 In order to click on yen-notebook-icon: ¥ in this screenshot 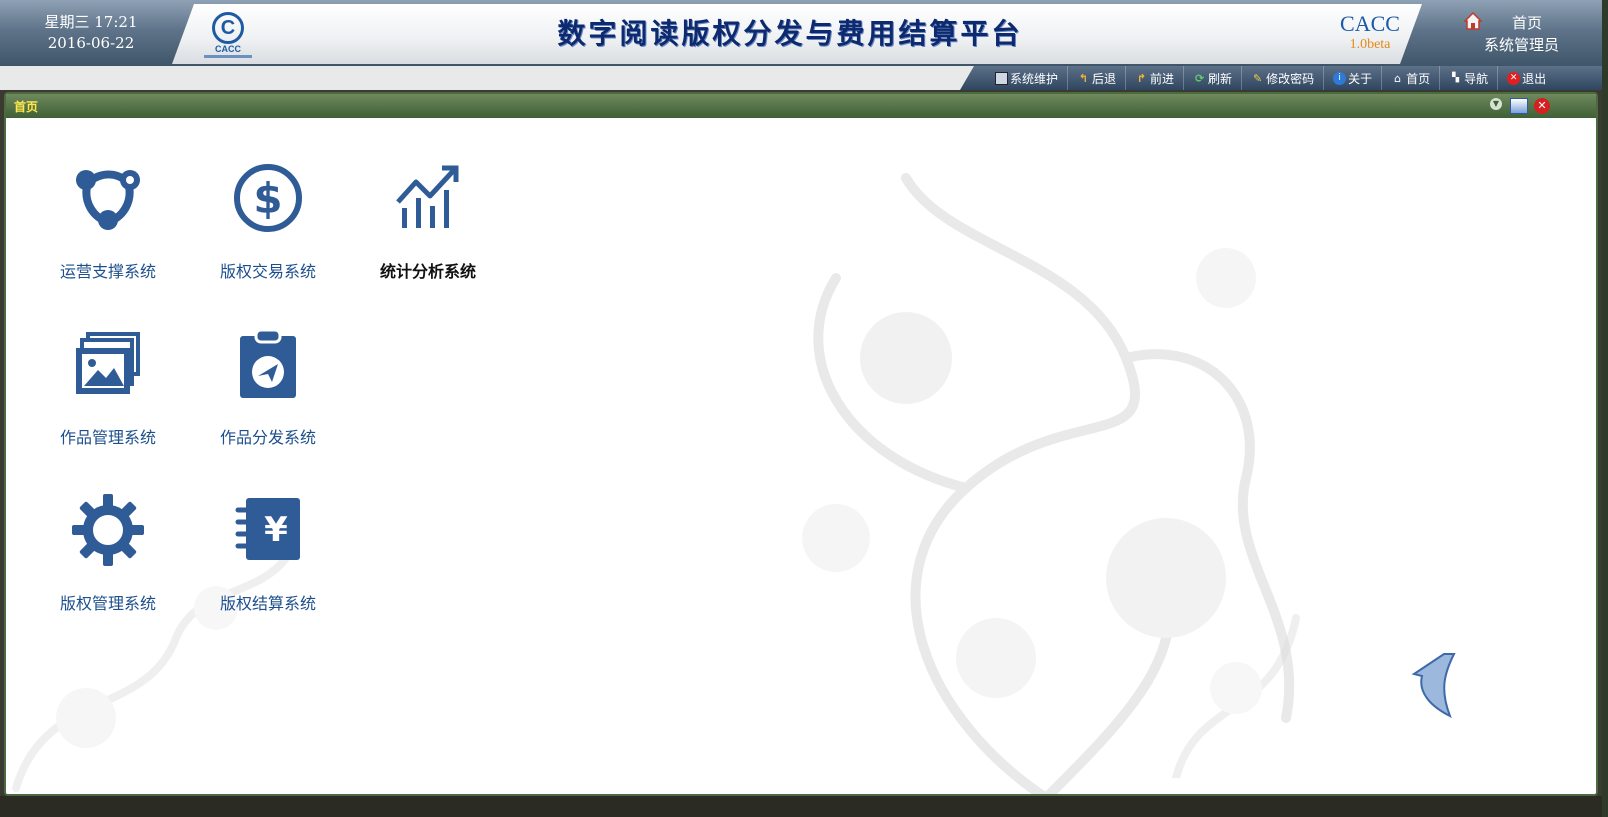, I will do `click(267, 529)`.